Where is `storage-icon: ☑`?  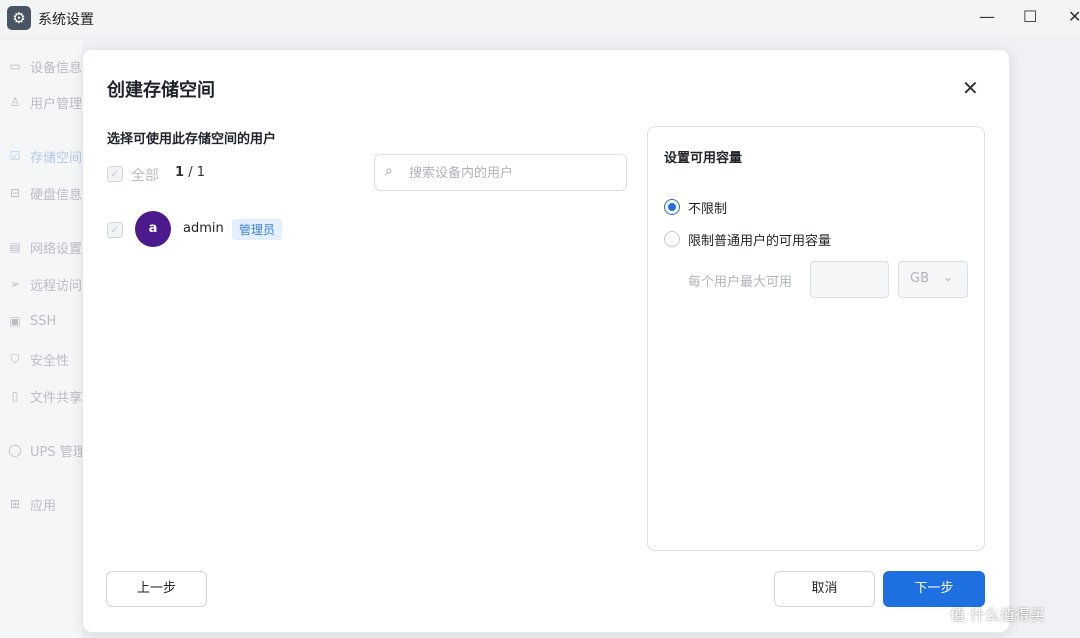
storage-icon: ☑ is located at coordinates (15, 156).